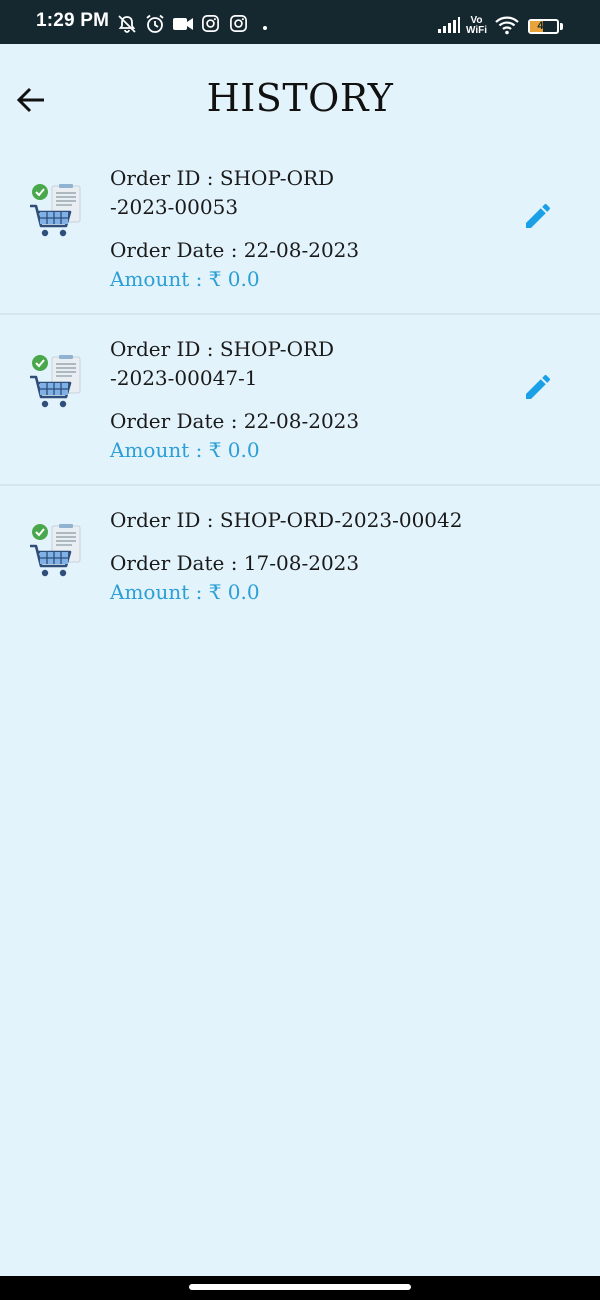  Describe the element at coordinates (300, 98) in the screenshot. I see `page-title: HISTORY` at that location.